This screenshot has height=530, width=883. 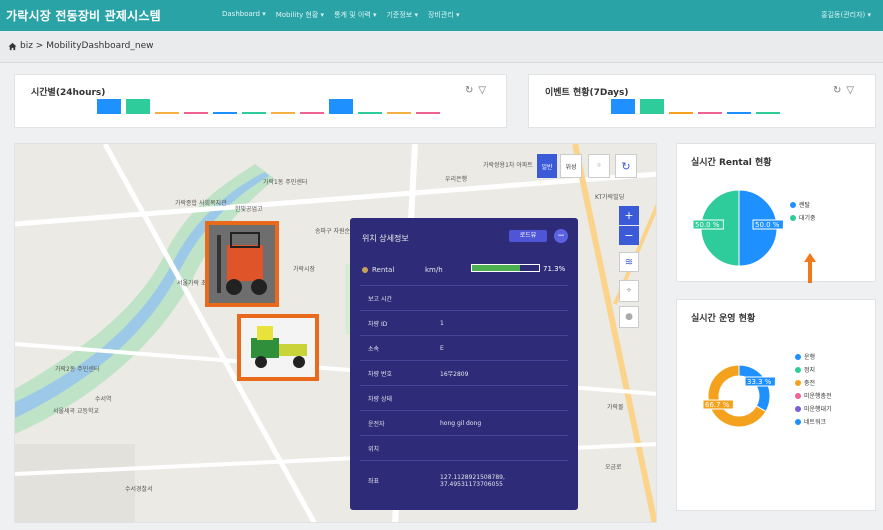 I want to click on row-key: 좌표, so click(x=400, y=480).